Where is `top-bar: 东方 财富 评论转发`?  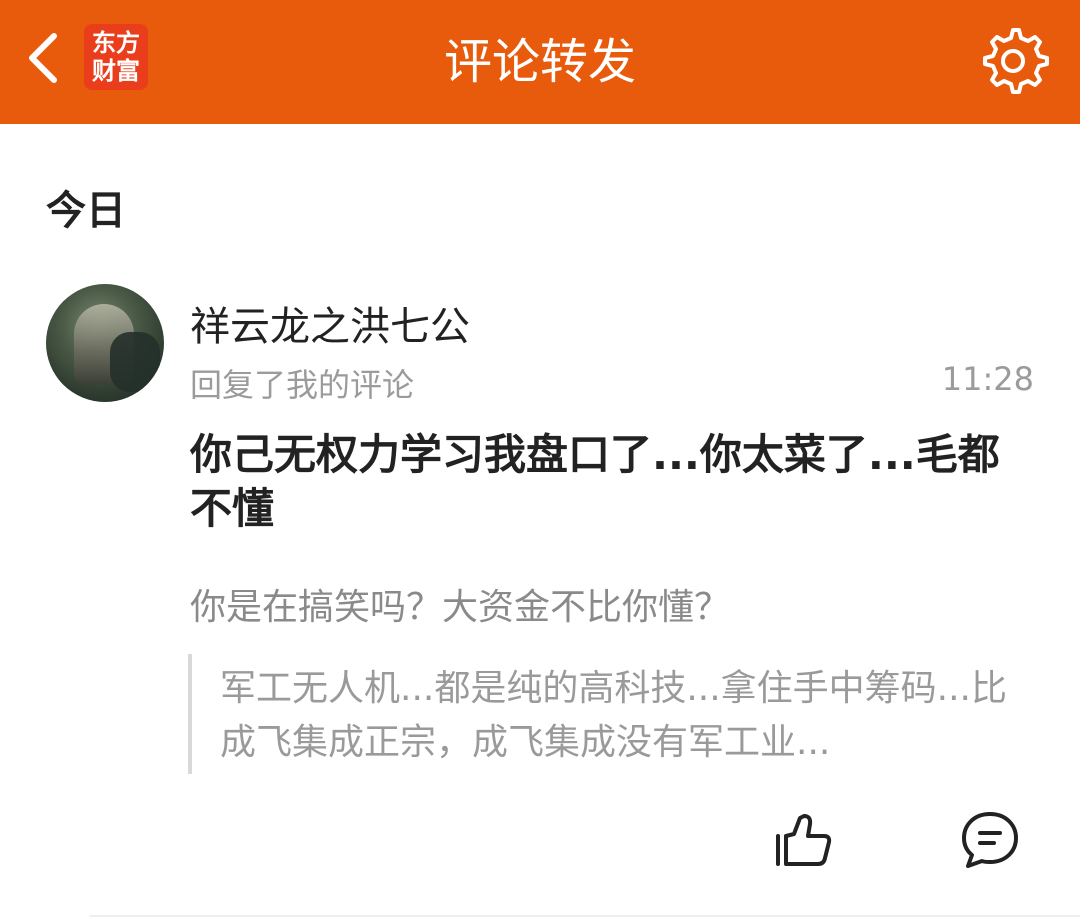
top-bar: 东方 财富 评论转发 is located at coordinates (540, 62).